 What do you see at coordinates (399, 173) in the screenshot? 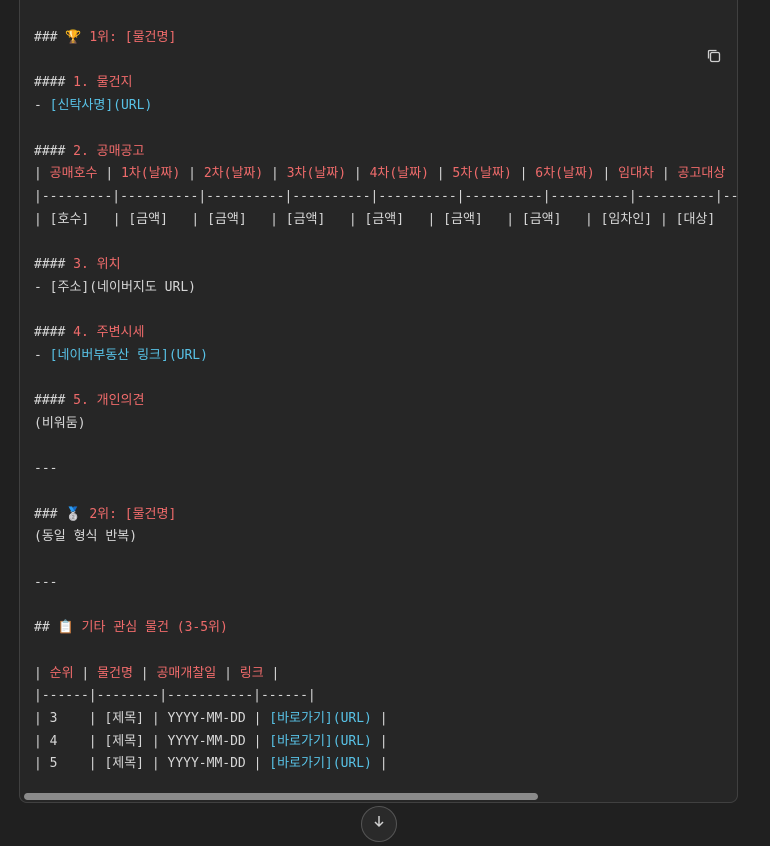
I see `heading-text: 4차(날짜)` at bounding box center [399, 173].